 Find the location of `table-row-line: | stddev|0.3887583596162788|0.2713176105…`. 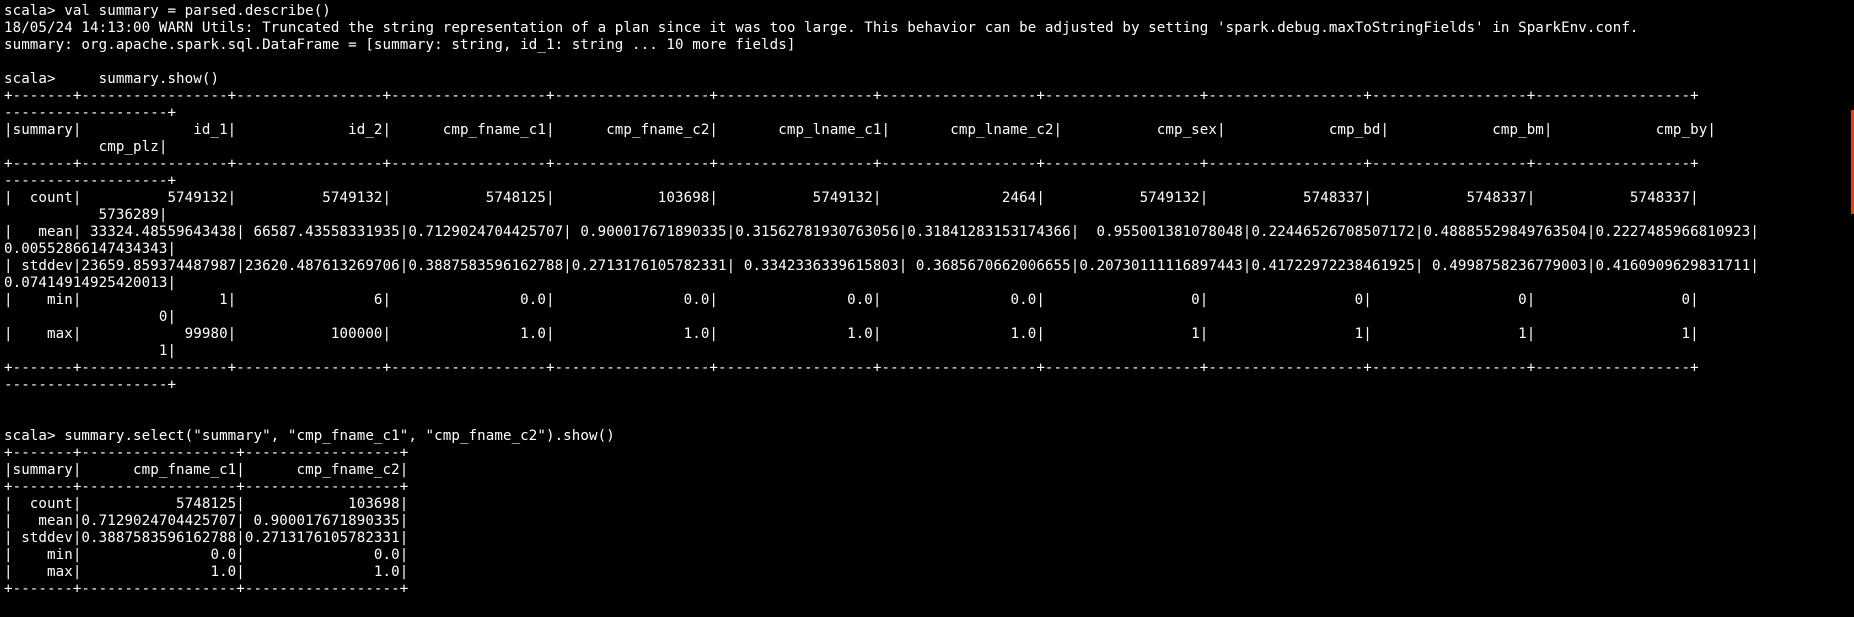

table-row-line: | stddev|0.3887583596162788|0.2713176105… is located at coordinates (206, 538).